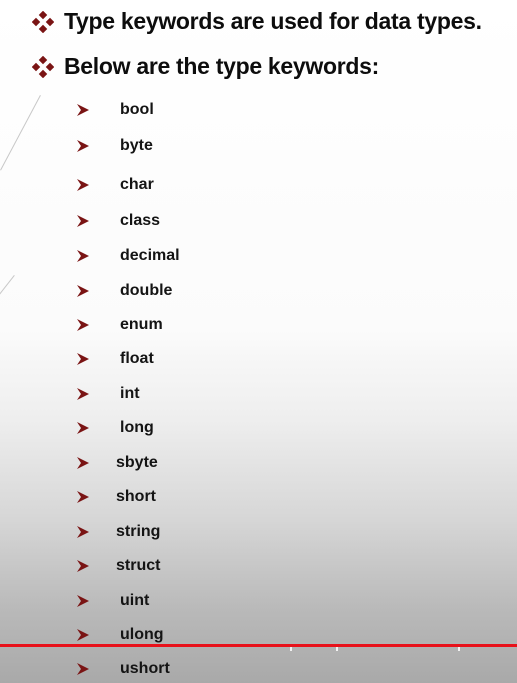  I want to click on keyword-text: double, so click(146, 290).